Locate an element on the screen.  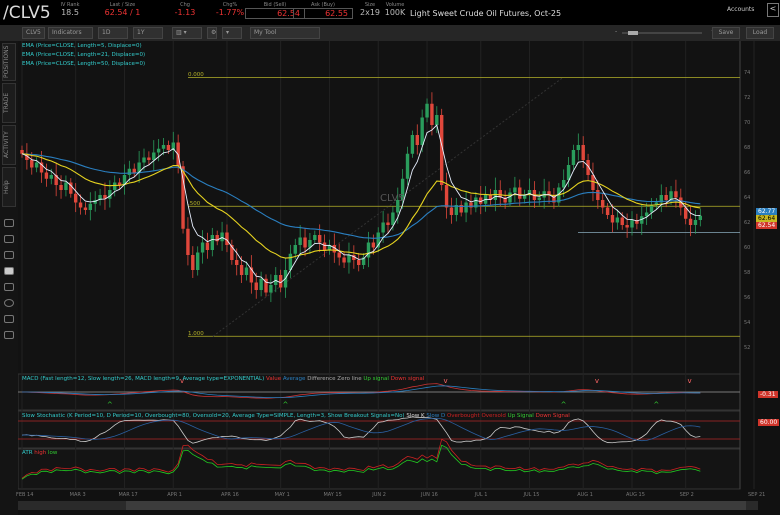
people-icon is located at coordinates (9, 319).